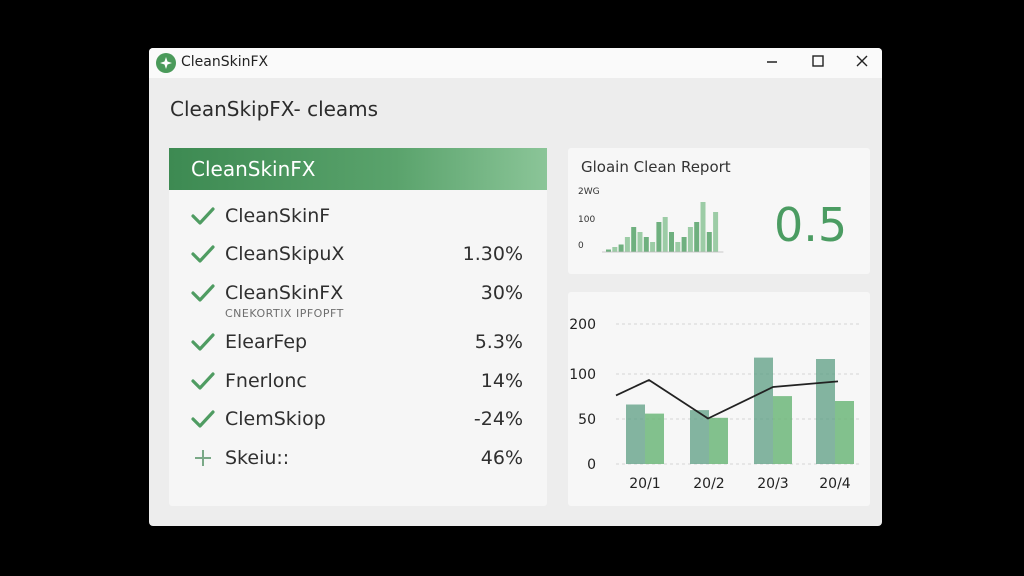  What do you see at coordinates (358, 298) in the screenshot?
I see `list-item: CleanSkinFX 30% CNEKORTIX IPFOPFT` at bounding box center [358, 298].